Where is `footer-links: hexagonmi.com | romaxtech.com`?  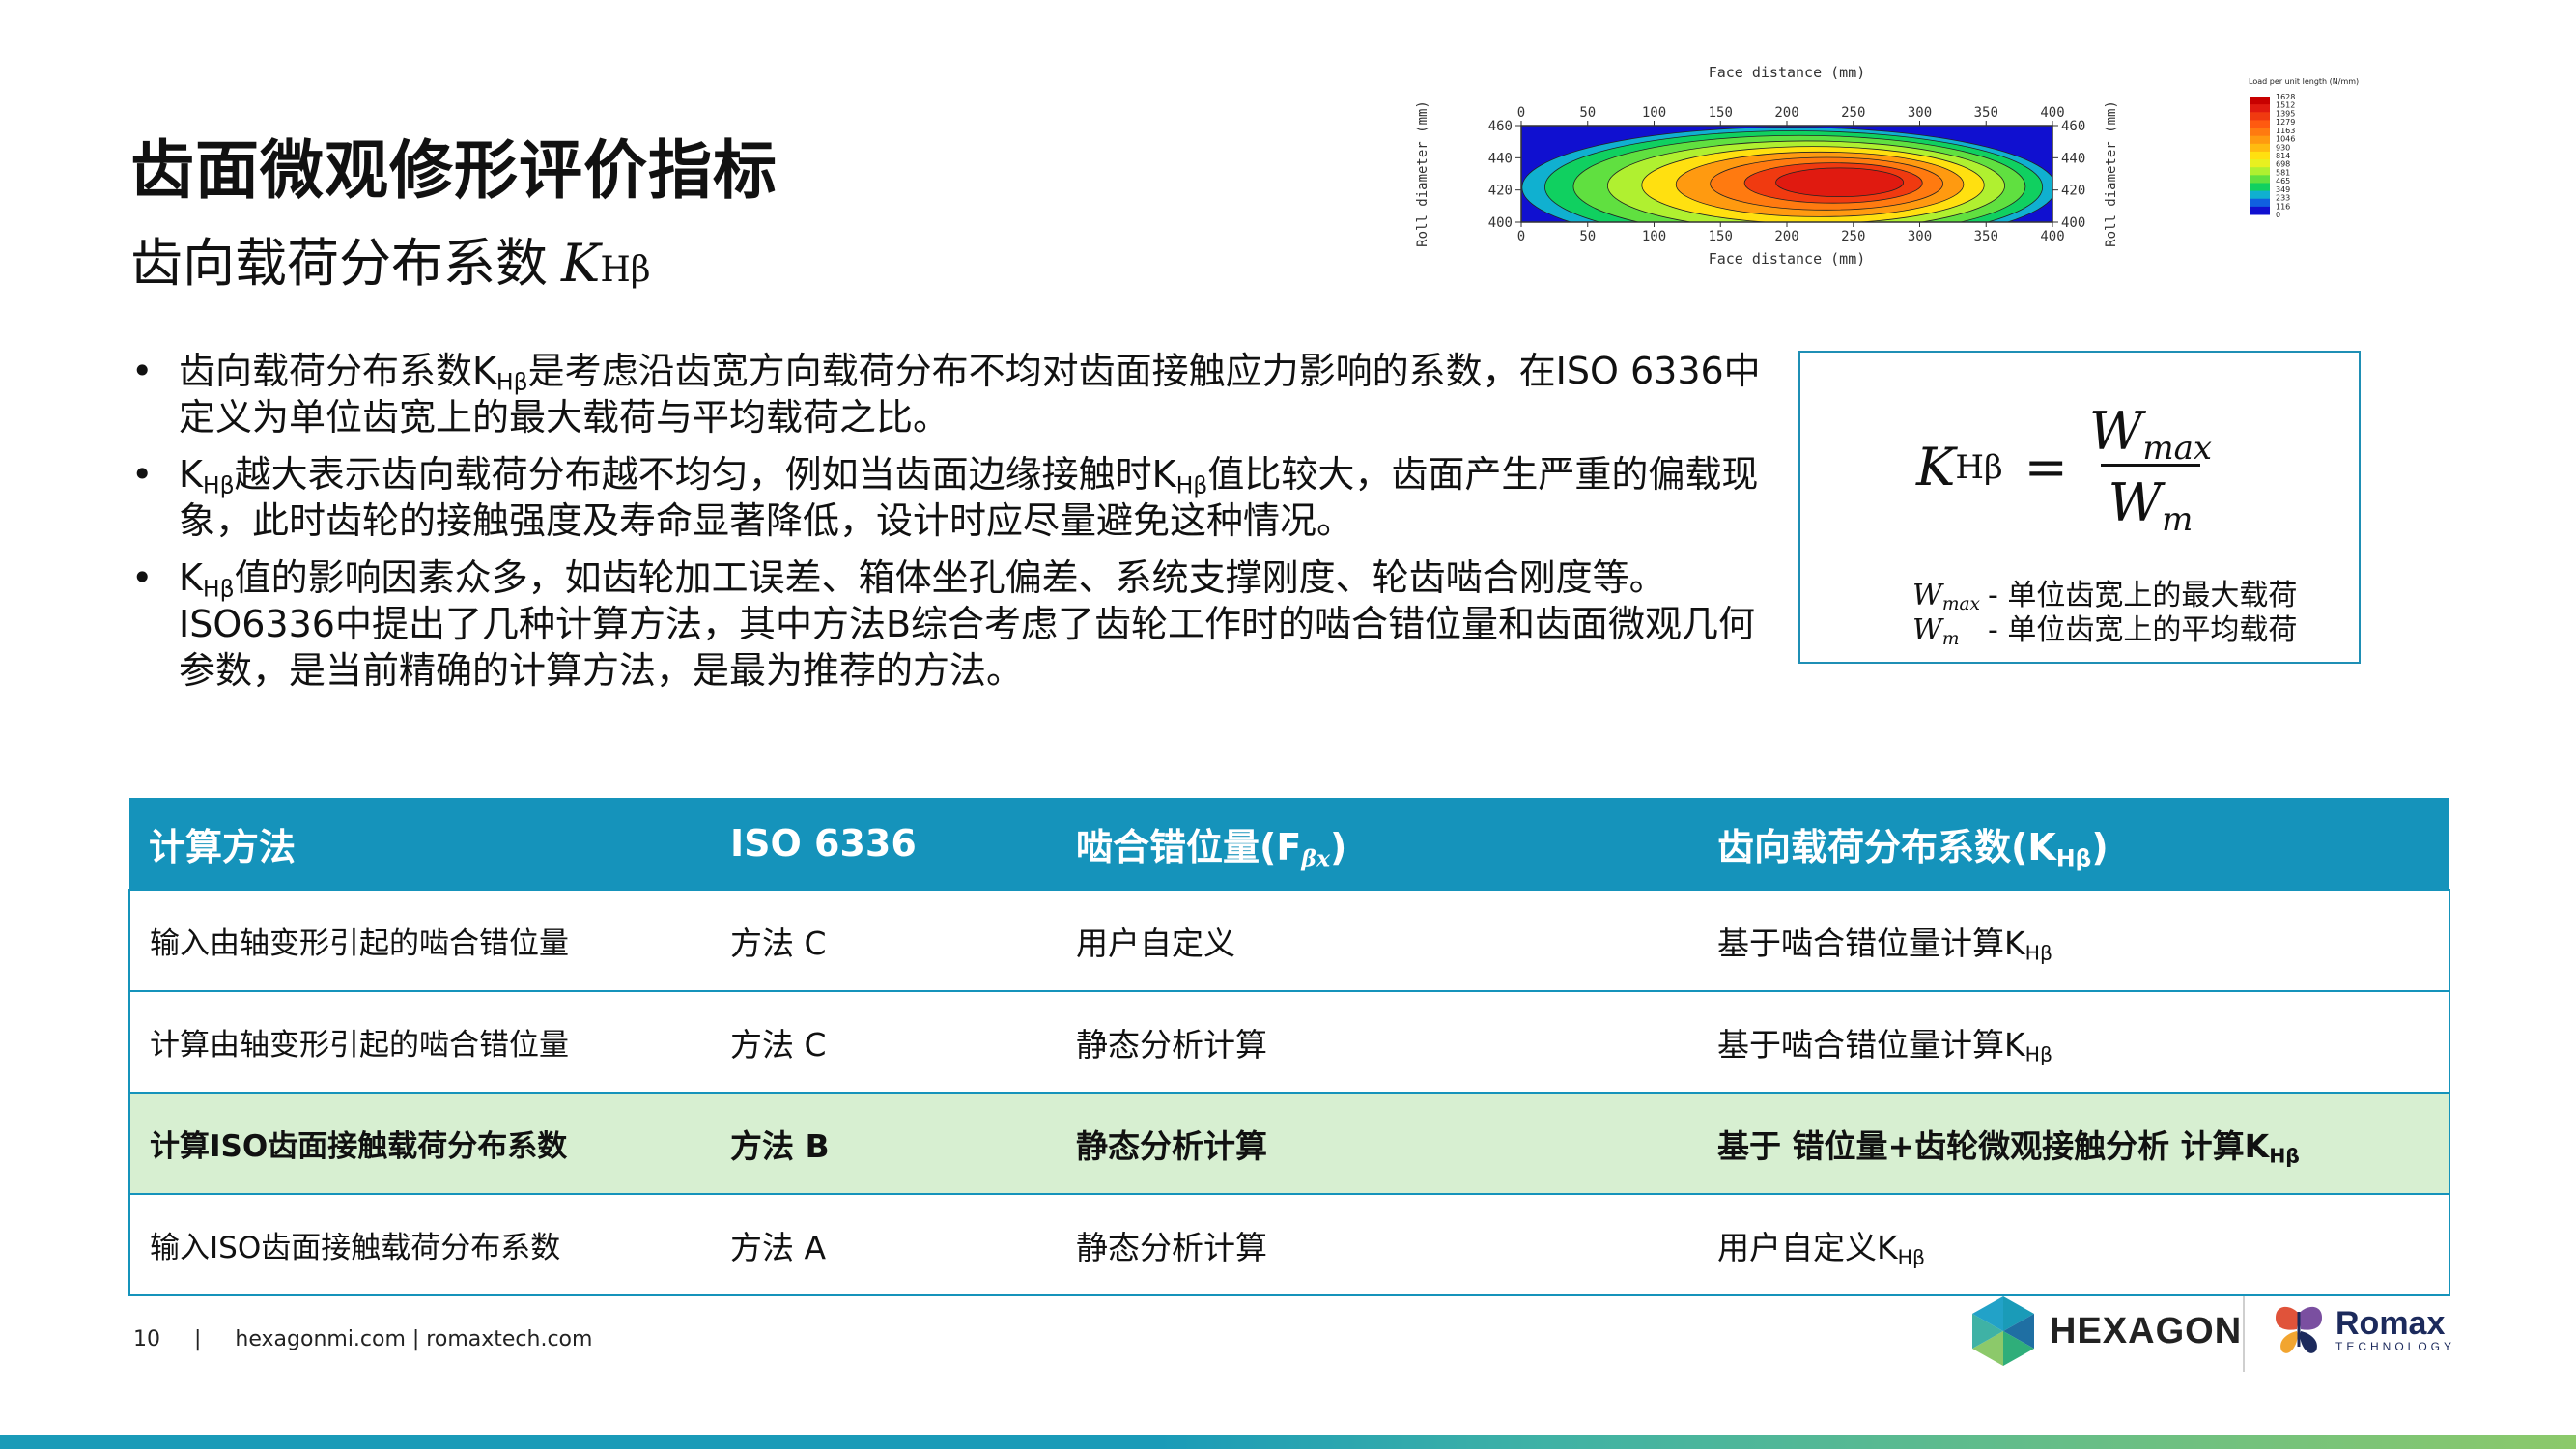
footer-links: hexagonmi.com | romaxtech.com is located at coordinates (413, 1339).